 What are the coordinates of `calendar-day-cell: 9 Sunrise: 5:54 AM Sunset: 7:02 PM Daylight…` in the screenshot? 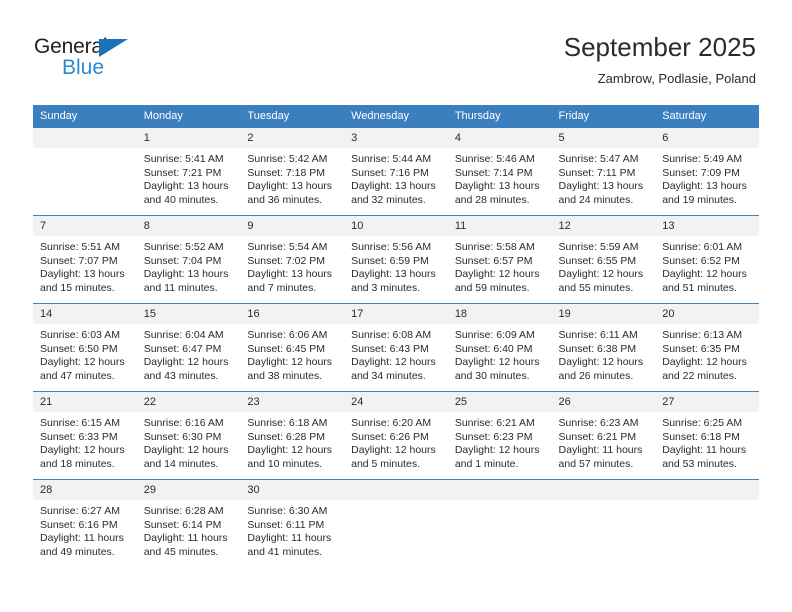 It's located at (292, 259).